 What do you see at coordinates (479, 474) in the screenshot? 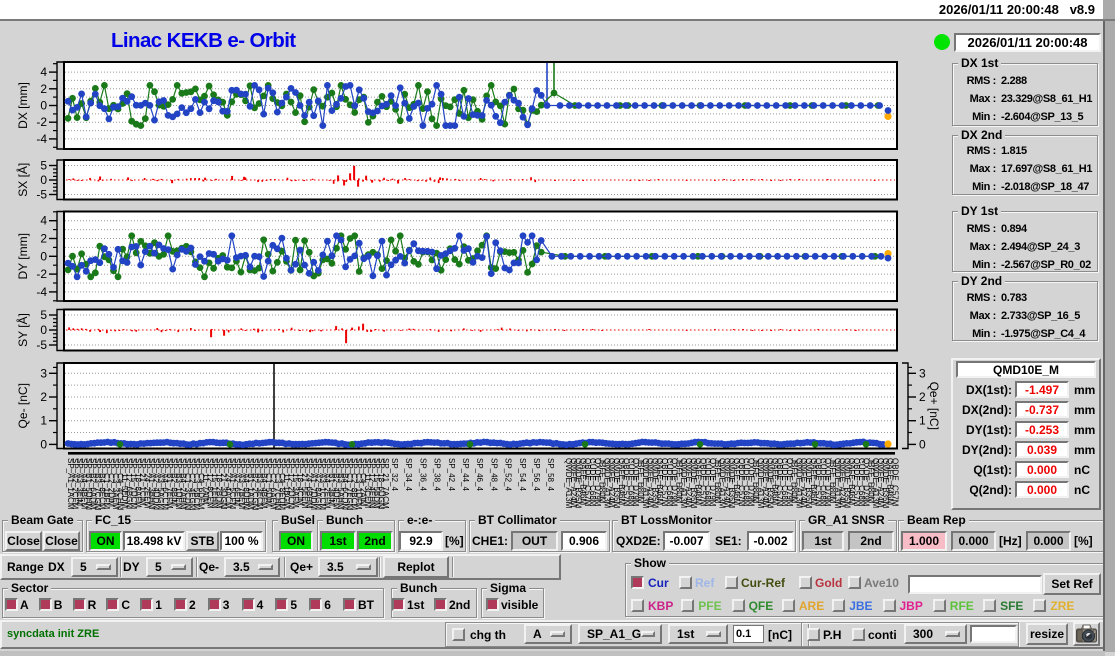
I see `svg-text: SP_46_4` at bounding box center [479, 474].